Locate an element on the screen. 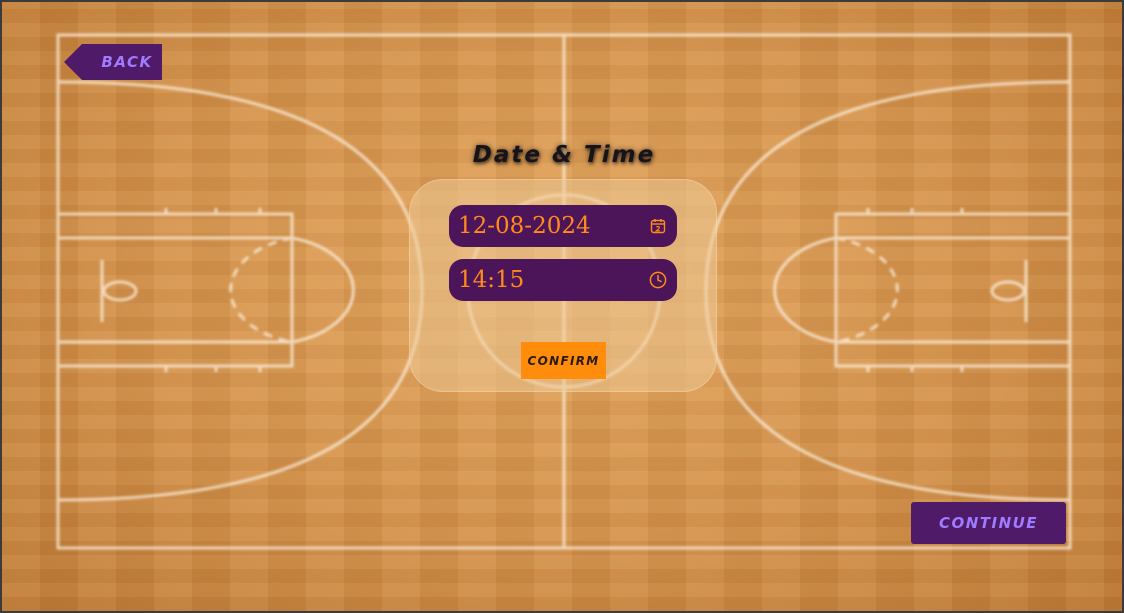 The height and width of the screenshot is (613, 1124). time-field: 14:15 is located at coordinates (563, 280).